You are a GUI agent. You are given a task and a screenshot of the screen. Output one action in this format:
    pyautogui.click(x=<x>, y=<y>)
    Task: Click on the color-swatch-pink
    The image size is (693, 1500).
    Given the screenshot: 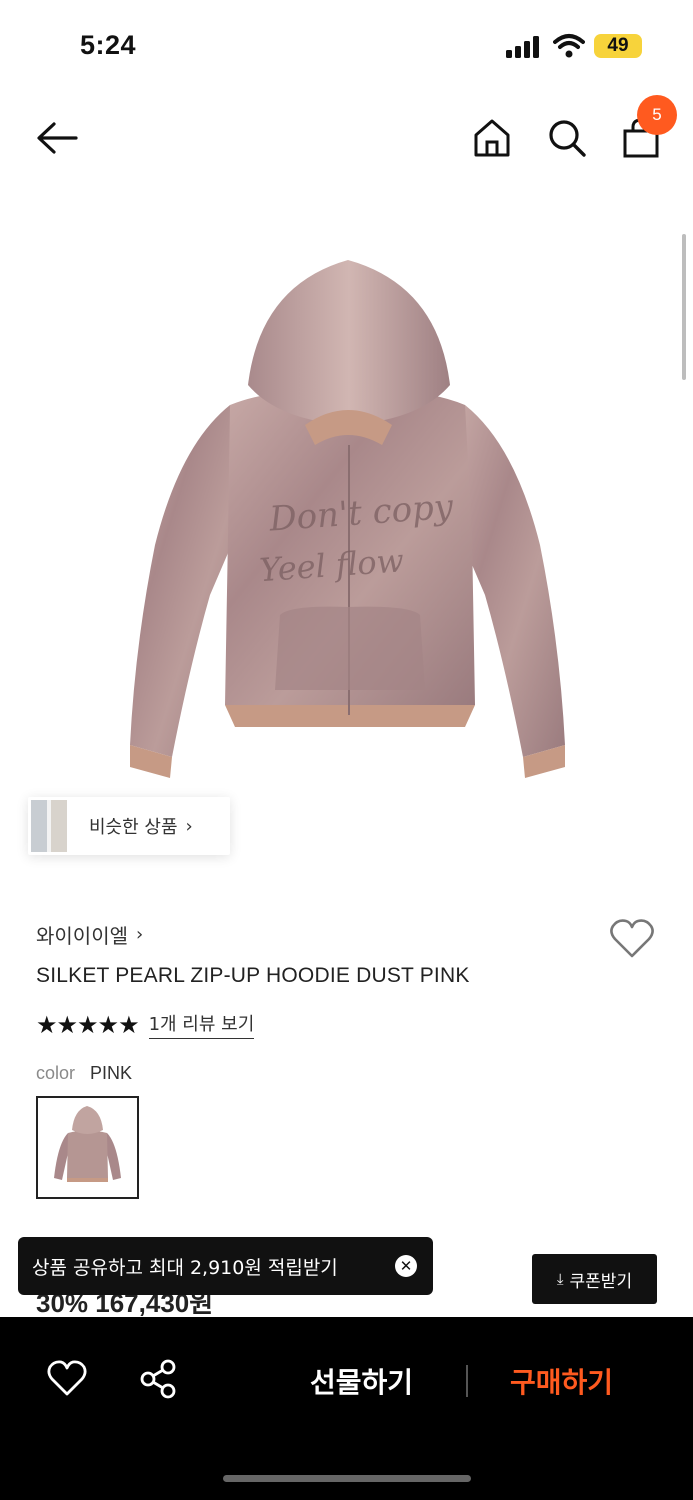 What is the action you would take?
    pyautogui.click(x=87, y=1147)
    